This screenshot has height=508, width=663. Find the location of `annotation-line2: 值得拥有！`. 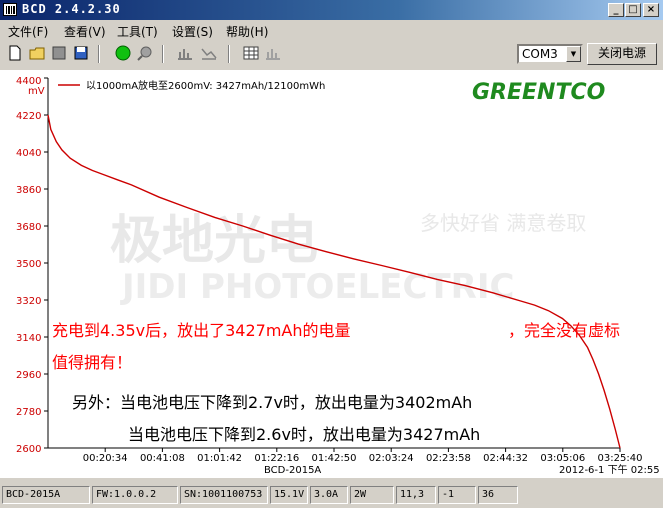

annotation-line2: 值得拥有！ is located at coordinates (92, 362).